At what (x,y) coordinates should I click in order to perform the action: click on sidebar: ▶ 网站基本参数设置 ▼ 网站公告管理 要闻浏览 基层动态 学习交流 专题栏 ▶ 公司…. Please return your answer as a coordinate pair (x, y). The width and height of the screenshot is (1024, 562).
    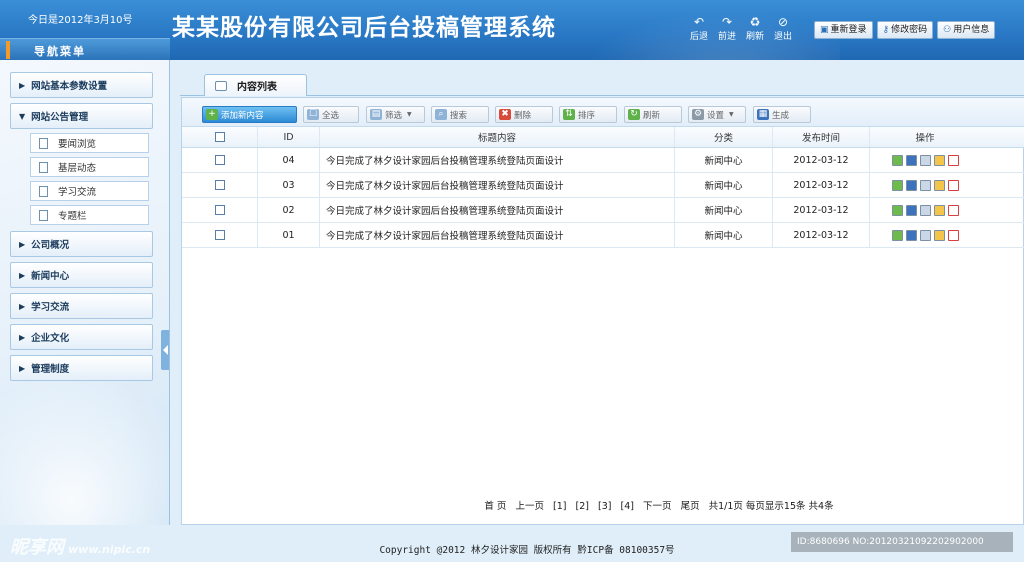
    Looking at the image, I should click on (85, 292).